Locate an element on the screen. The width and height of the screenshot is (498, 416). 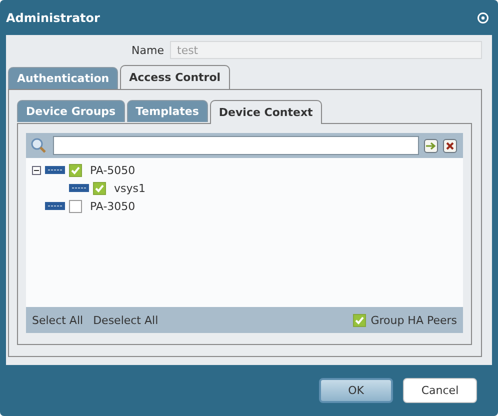
tree-item-label: vsys1 is located at coordinates (130, 188).